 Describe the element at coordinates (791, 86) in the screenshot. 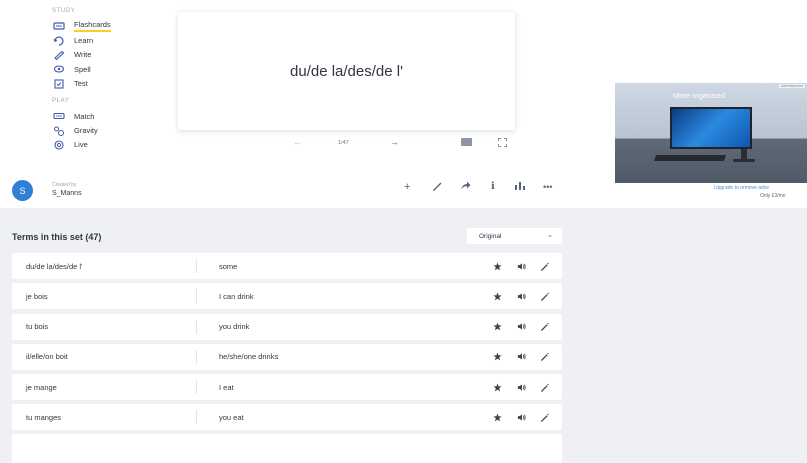

I see `ad-tag: Advertisement` at that location.